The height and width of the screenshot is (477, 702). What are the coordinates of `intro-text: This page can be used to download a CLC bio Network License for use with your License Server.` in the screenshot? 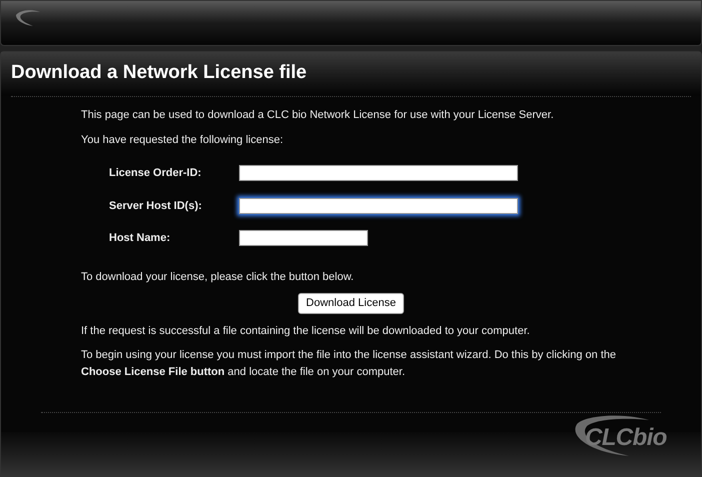 It's located at (318, 115).